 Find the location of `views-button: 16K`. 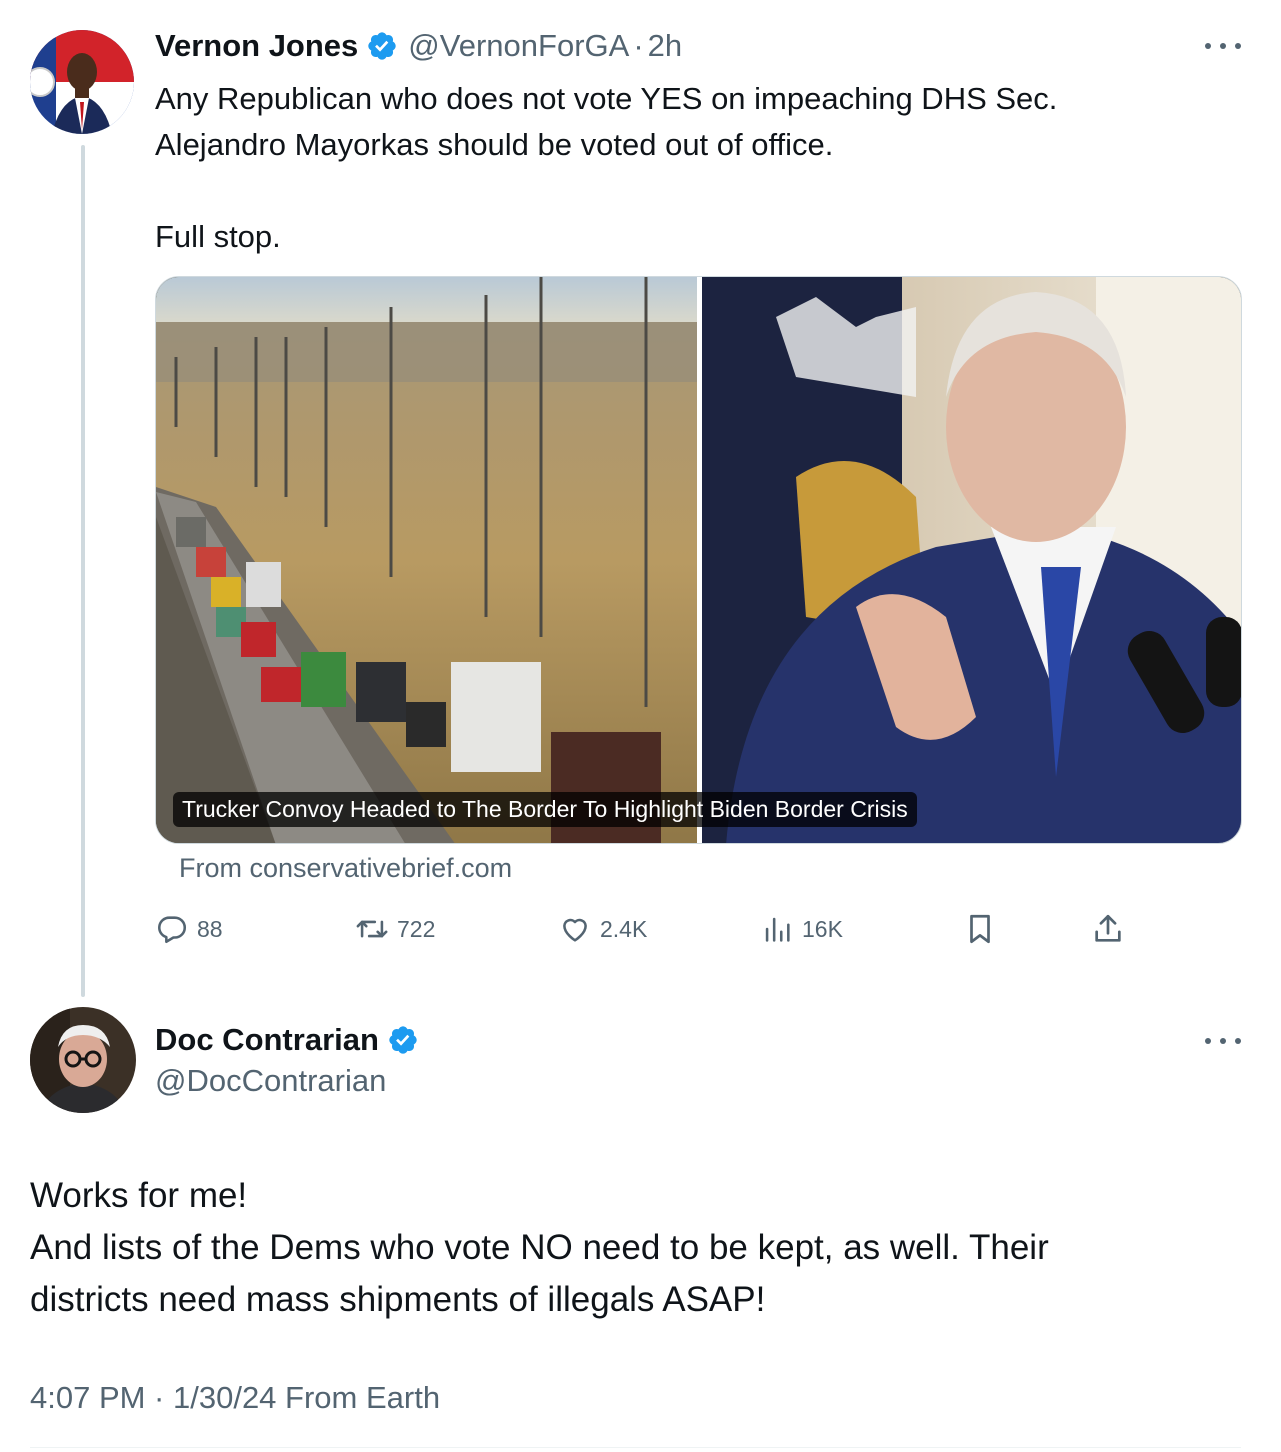

views-button: 16K is located at coordinates (801, 929).